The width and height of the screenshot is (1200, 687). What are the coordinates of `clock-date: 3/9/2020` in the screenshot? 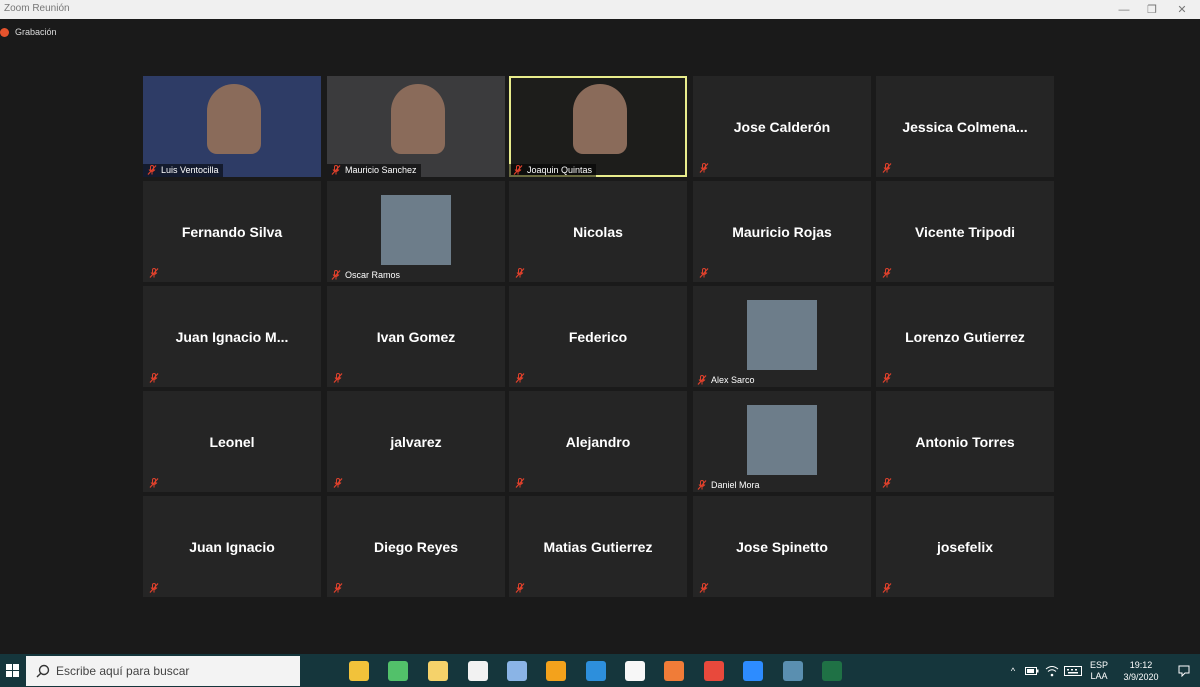 It's located at (1141, 676).